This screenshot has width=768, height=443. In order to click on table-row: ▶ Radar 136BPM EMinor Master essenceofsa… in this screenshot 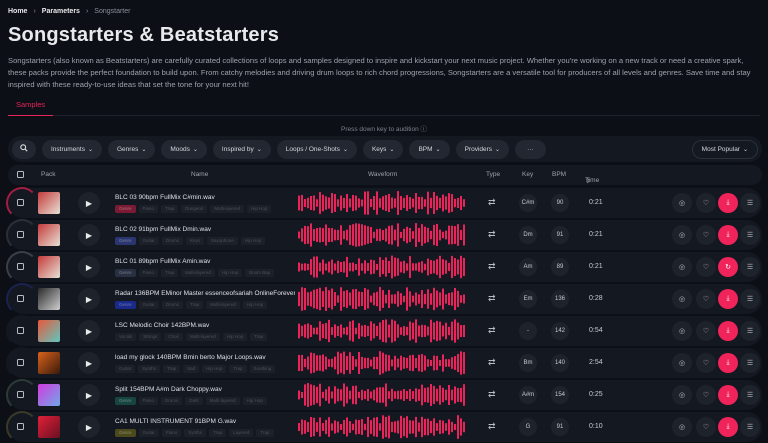, I will do `click(384, 299)`.